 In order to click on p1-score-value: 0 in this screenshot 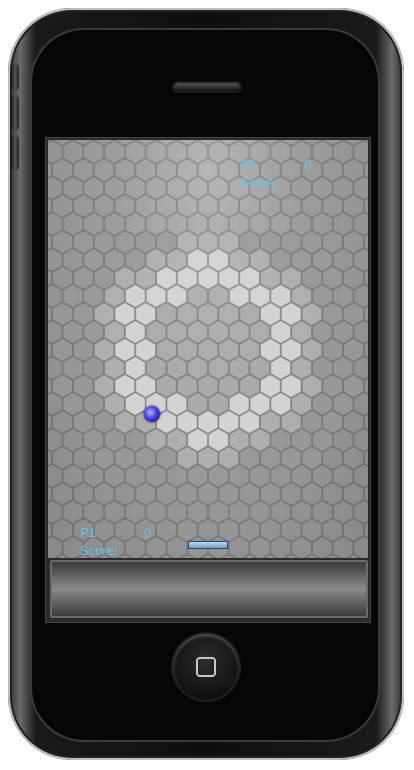, I will do `click(148, 532)`.